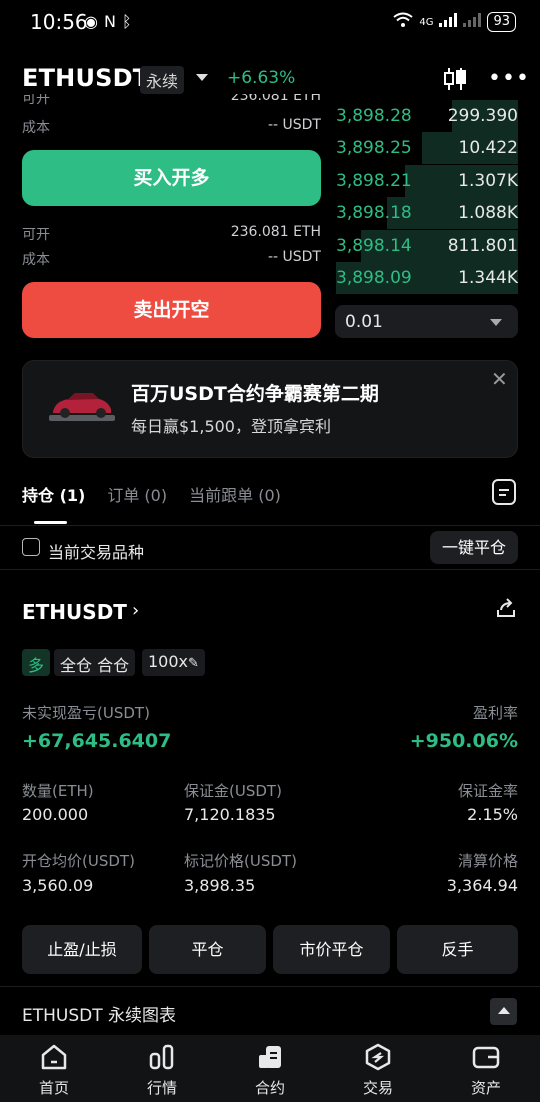 The height and width of the screenshot is (1102, 540). I want to click on orderbook-price: 3,898.28, so click(374, 116).